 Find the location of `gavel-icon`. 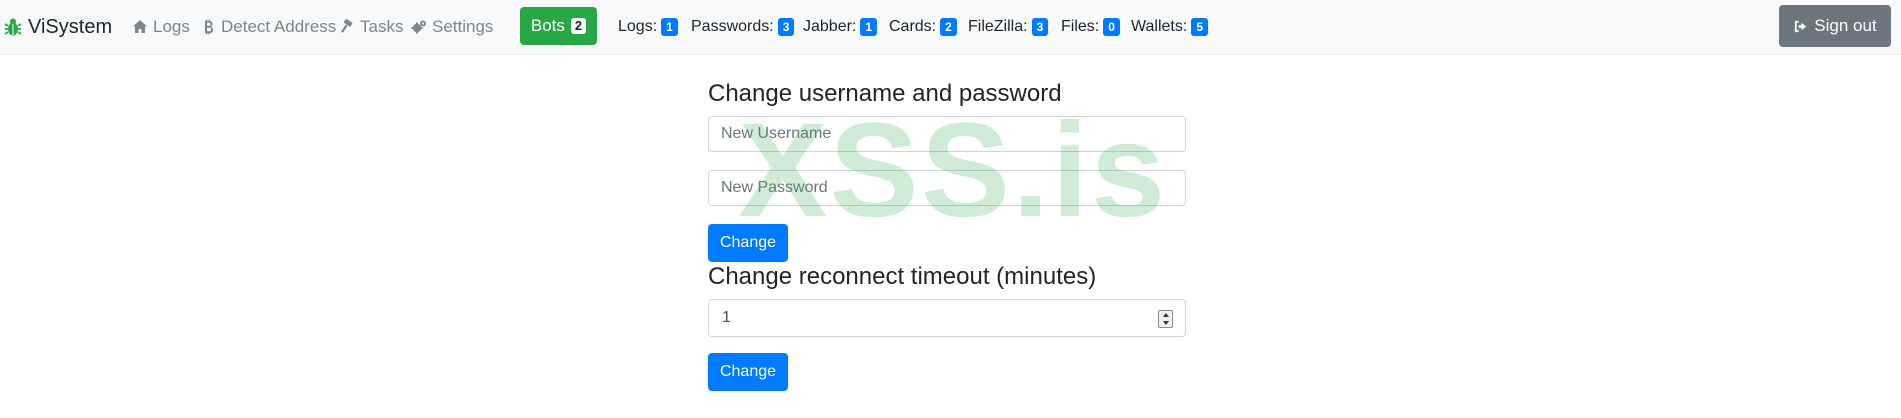

gavel-icon is located at coordinates (347, 26).